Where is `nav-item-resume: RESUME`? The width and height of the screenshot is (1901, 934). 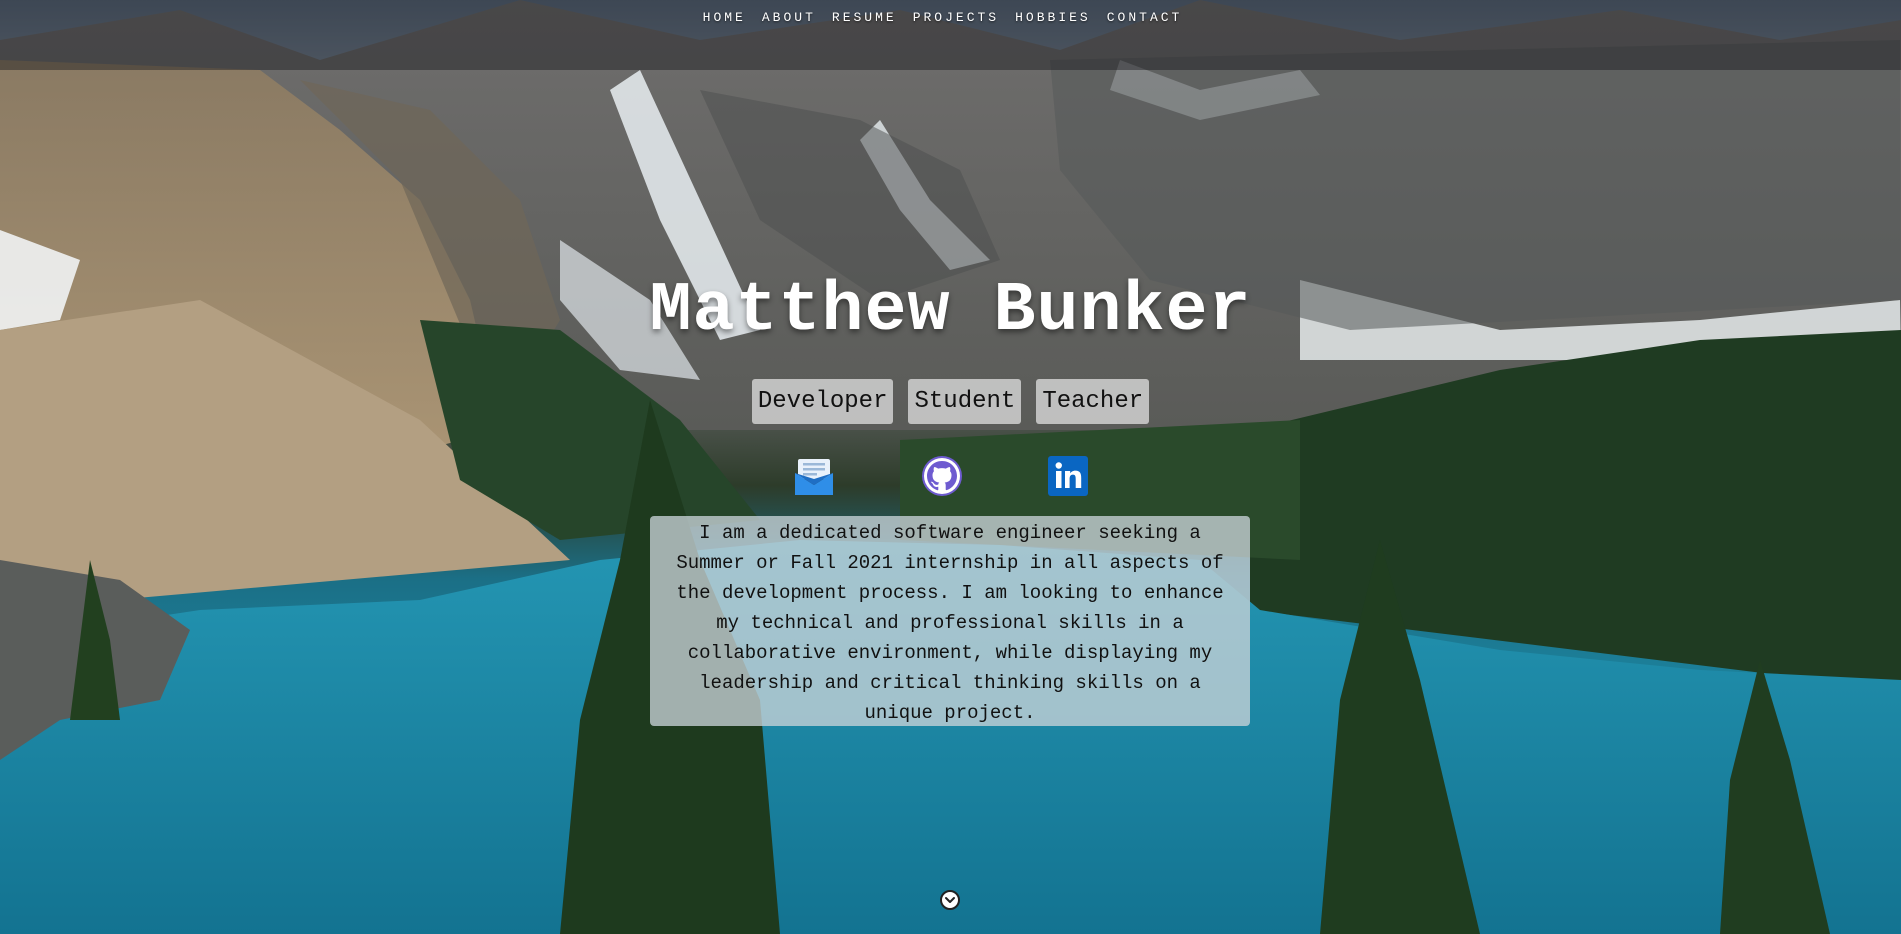
nav-item-resume: RESUME is located at coordinates (864, 17).